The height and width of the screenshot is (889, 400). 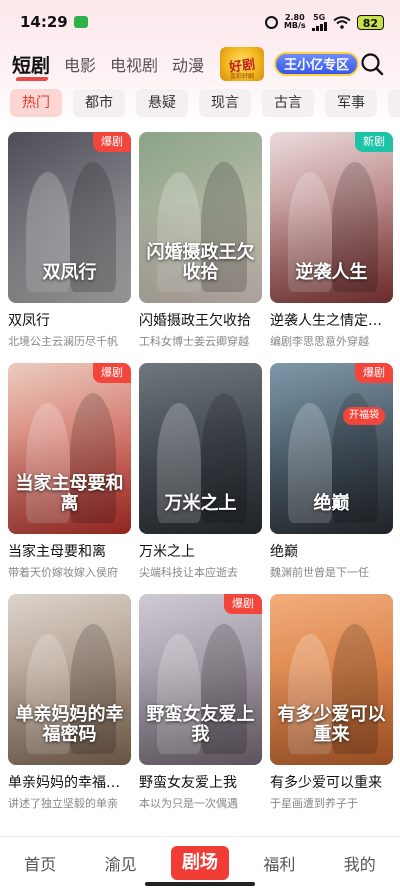 What do you see at coordinates (69, 321) in the screenshot?
I see `drama-title: 双凤行` at bounding box center [69, 321].